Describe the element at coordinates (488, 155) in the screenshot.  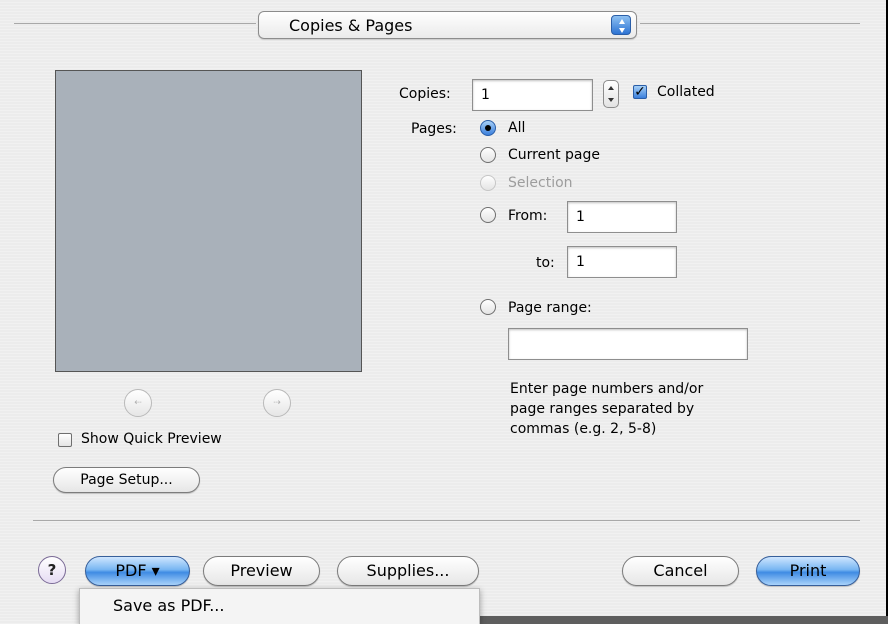
I see `pages-current-page-radio` at that location.